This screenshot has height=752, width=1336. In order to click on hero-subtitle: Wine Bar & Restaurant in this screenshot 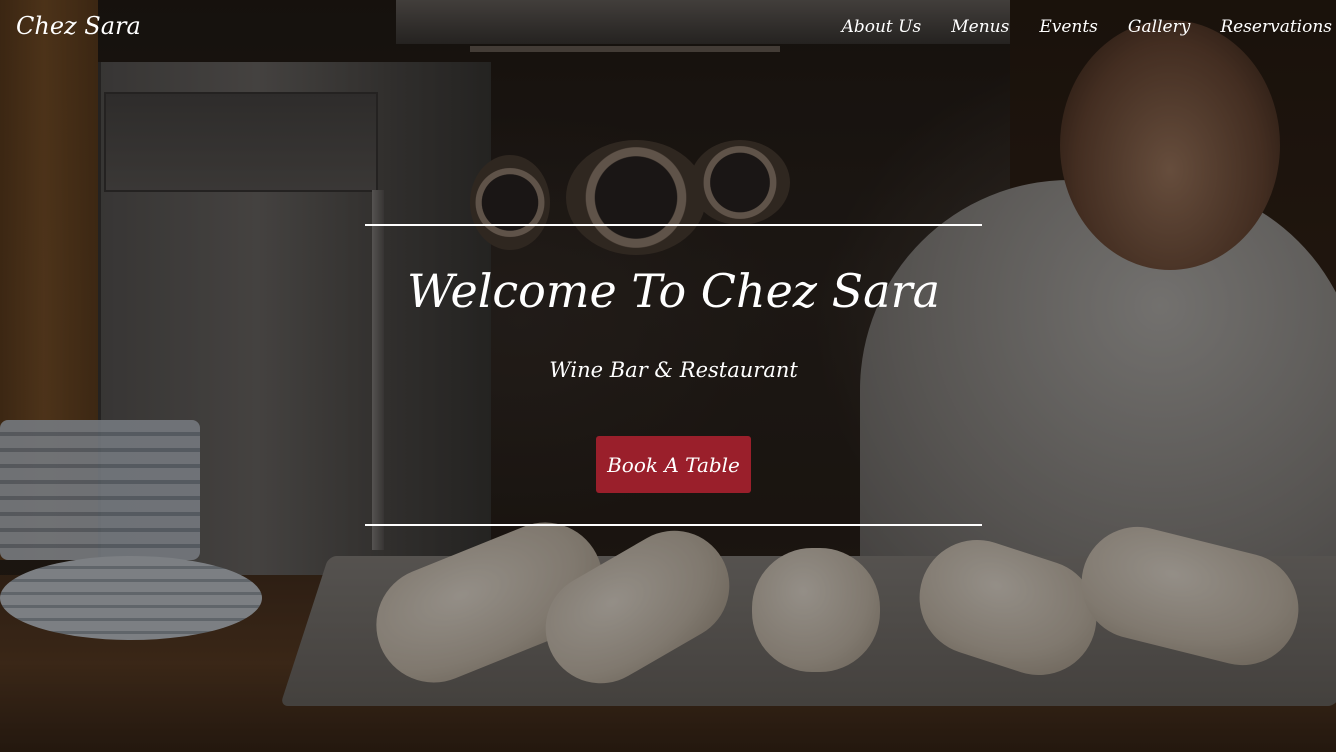, I will do `click(673, 370)`.